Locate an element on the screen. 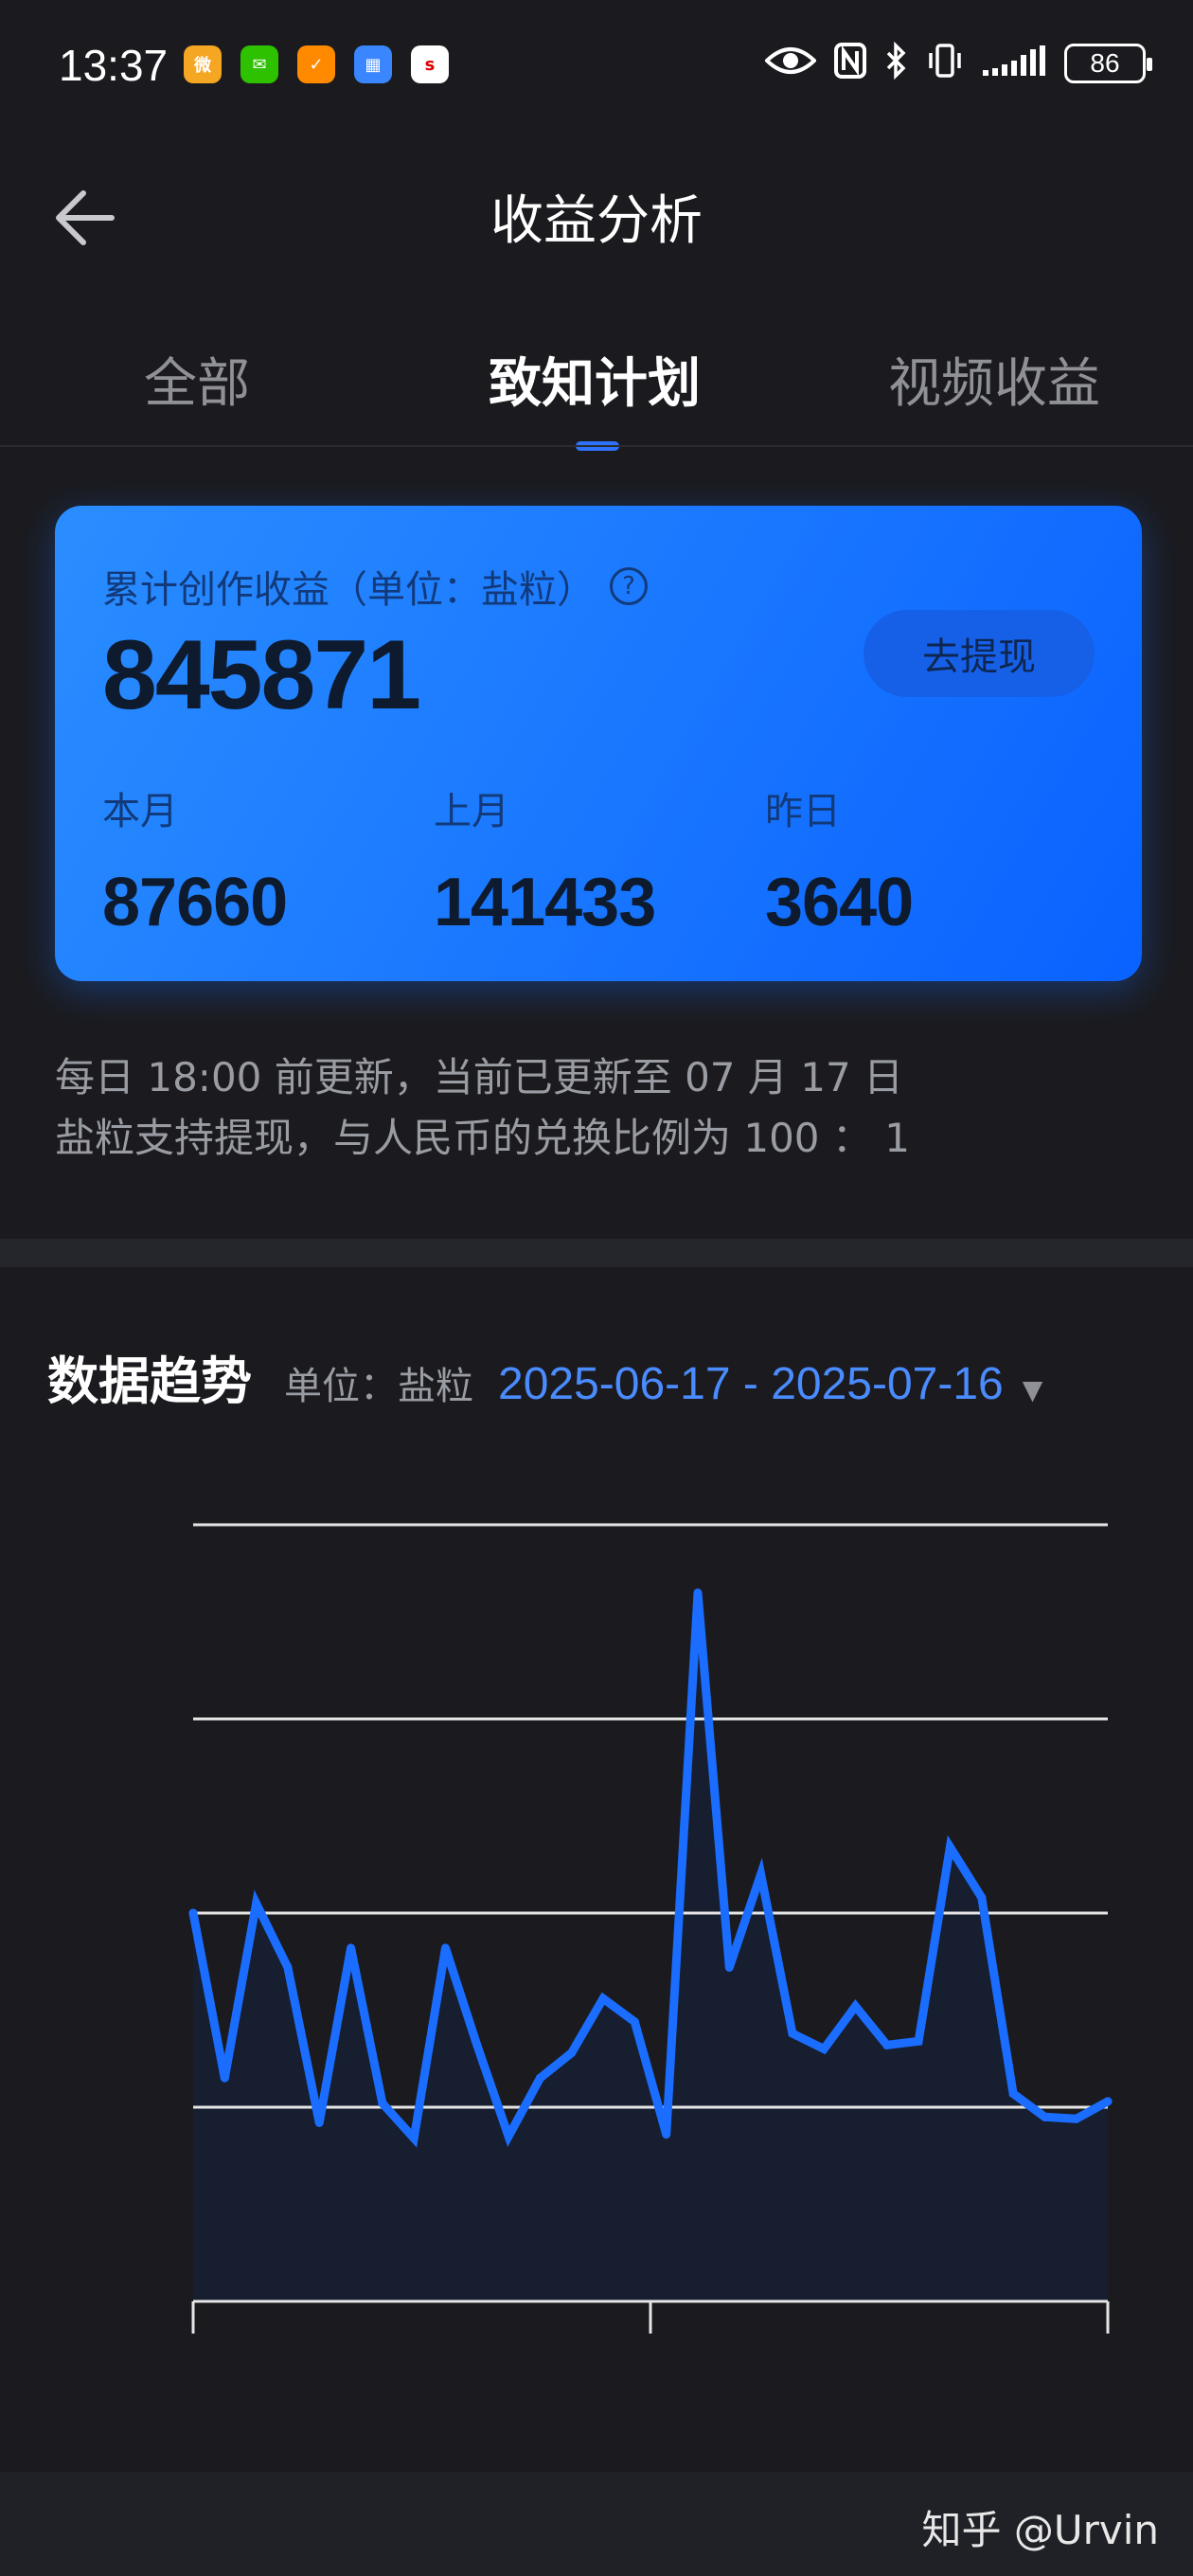 Image resolution: width=1193 pixels, height=2576 pixels. taobao-icon: ✓ is located at coordinates (316, 64).